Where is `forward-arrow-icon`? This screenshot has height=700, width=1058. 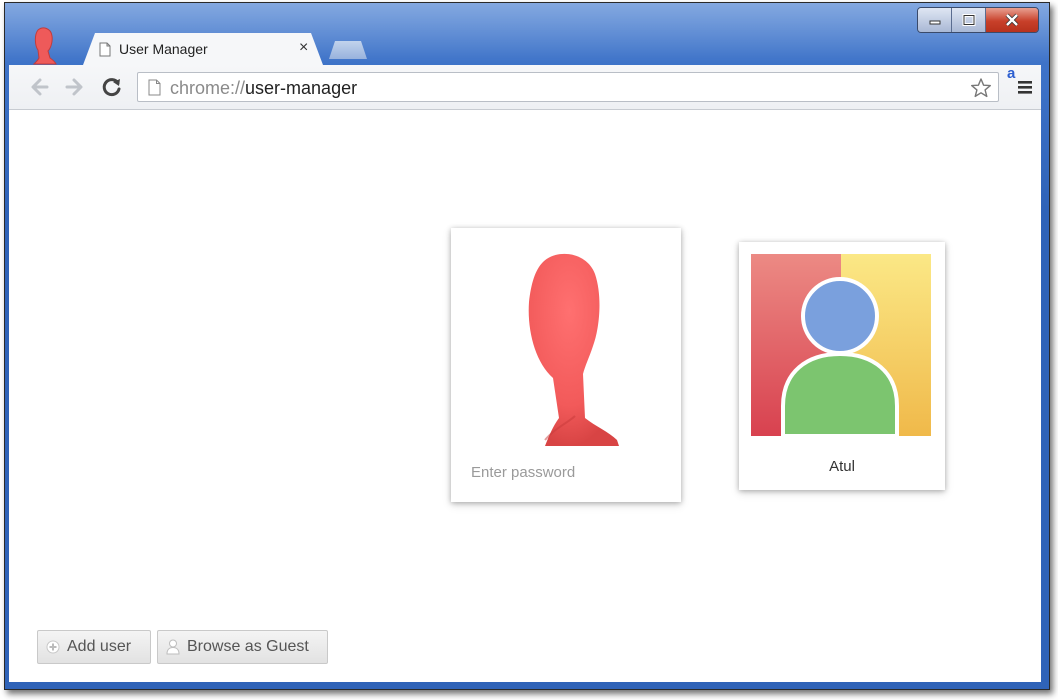
forward-arrow-icon is located at coordinates (74, 87).